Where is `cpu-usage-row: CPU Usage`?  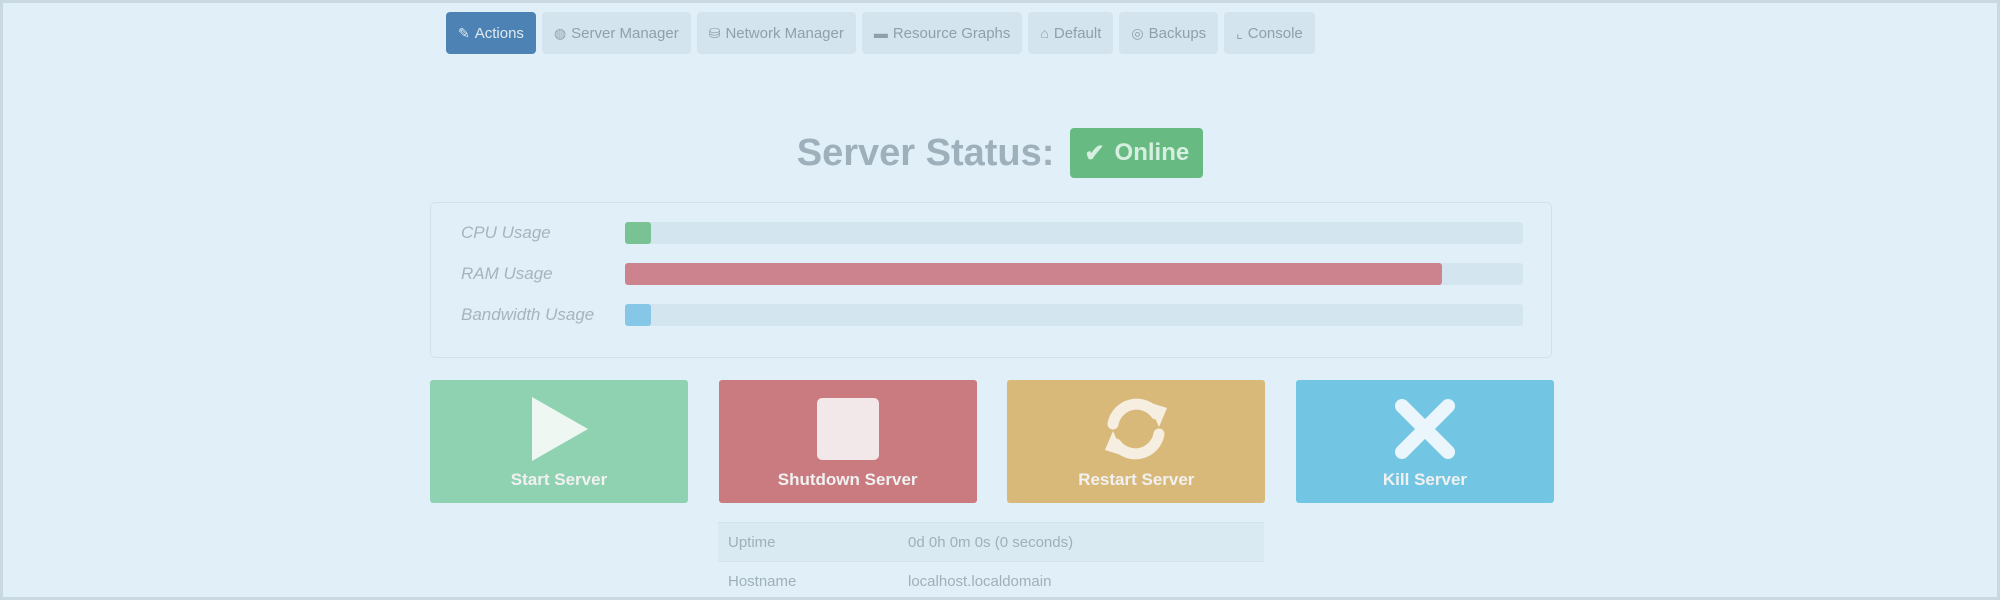
cpu-usage-row: CPU Usage is located at coordinates (992, 233).